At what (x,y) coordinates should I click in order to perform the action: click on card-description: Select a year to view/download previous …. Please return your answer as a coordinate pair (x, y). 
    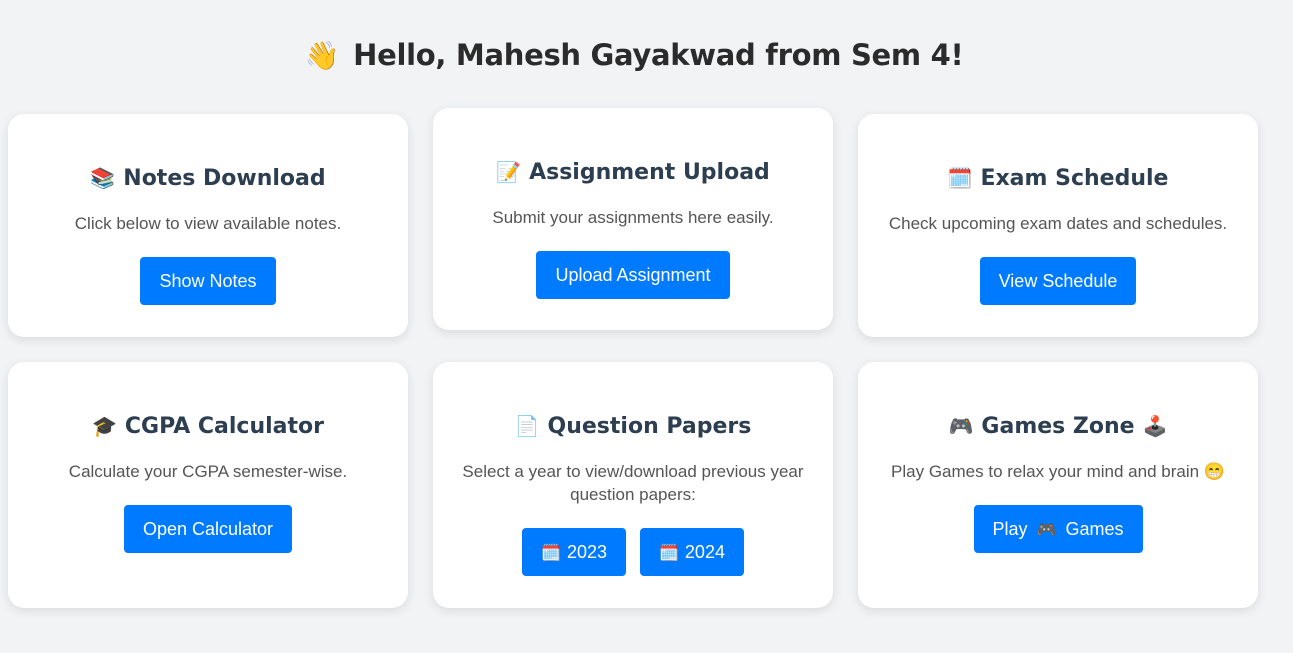
    Looking at the image, I should click on (633, 483).